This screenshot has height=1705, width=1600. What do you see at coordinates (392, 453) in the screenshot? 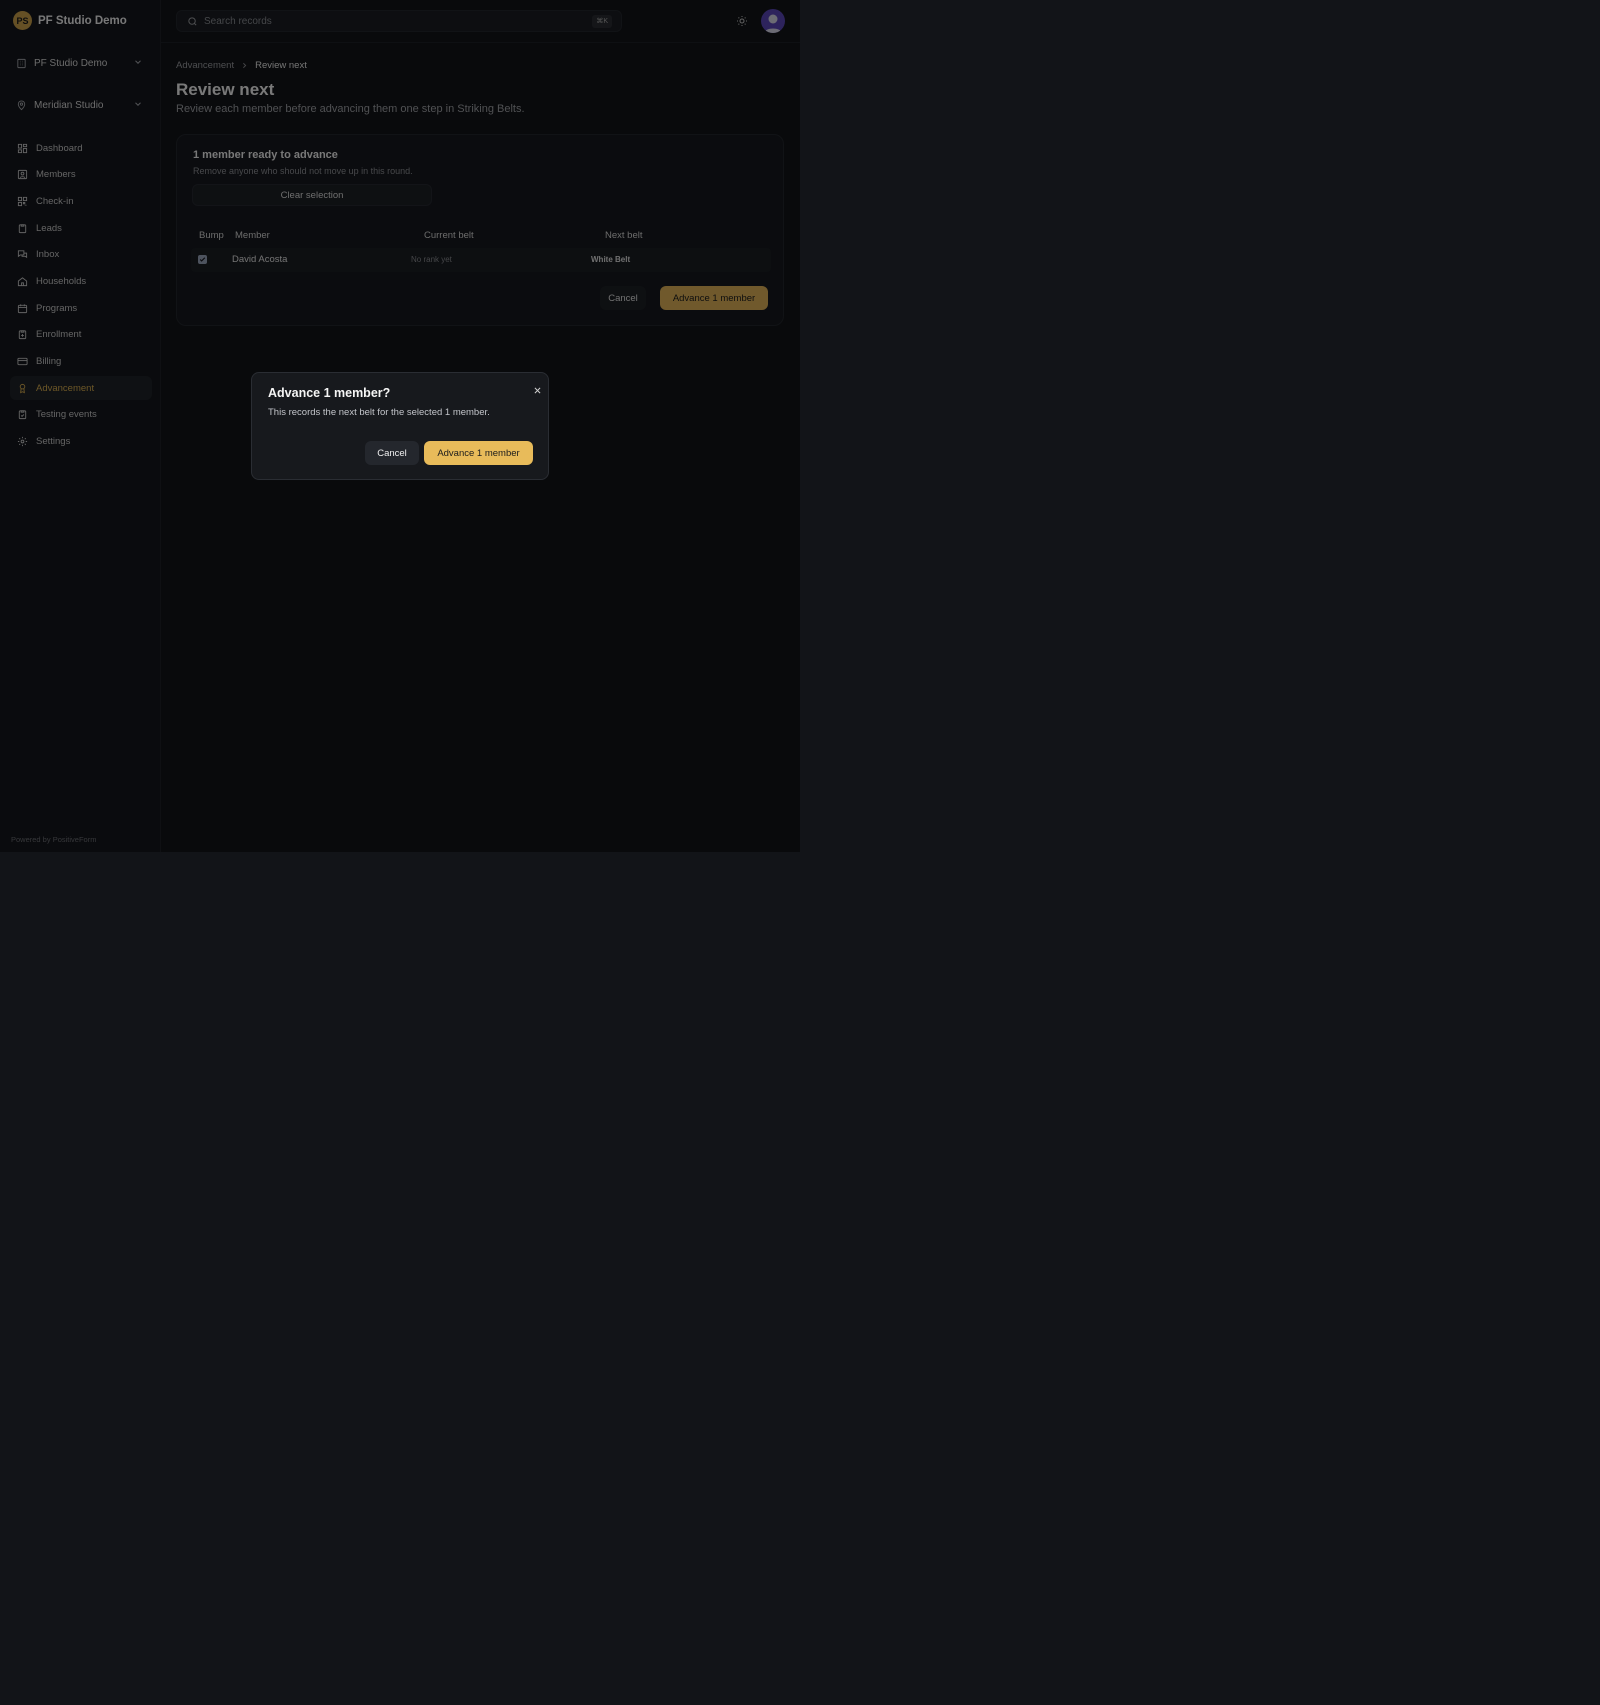
I see `dialog-cancel-button: Cancel` at bounding box center [392, 453].